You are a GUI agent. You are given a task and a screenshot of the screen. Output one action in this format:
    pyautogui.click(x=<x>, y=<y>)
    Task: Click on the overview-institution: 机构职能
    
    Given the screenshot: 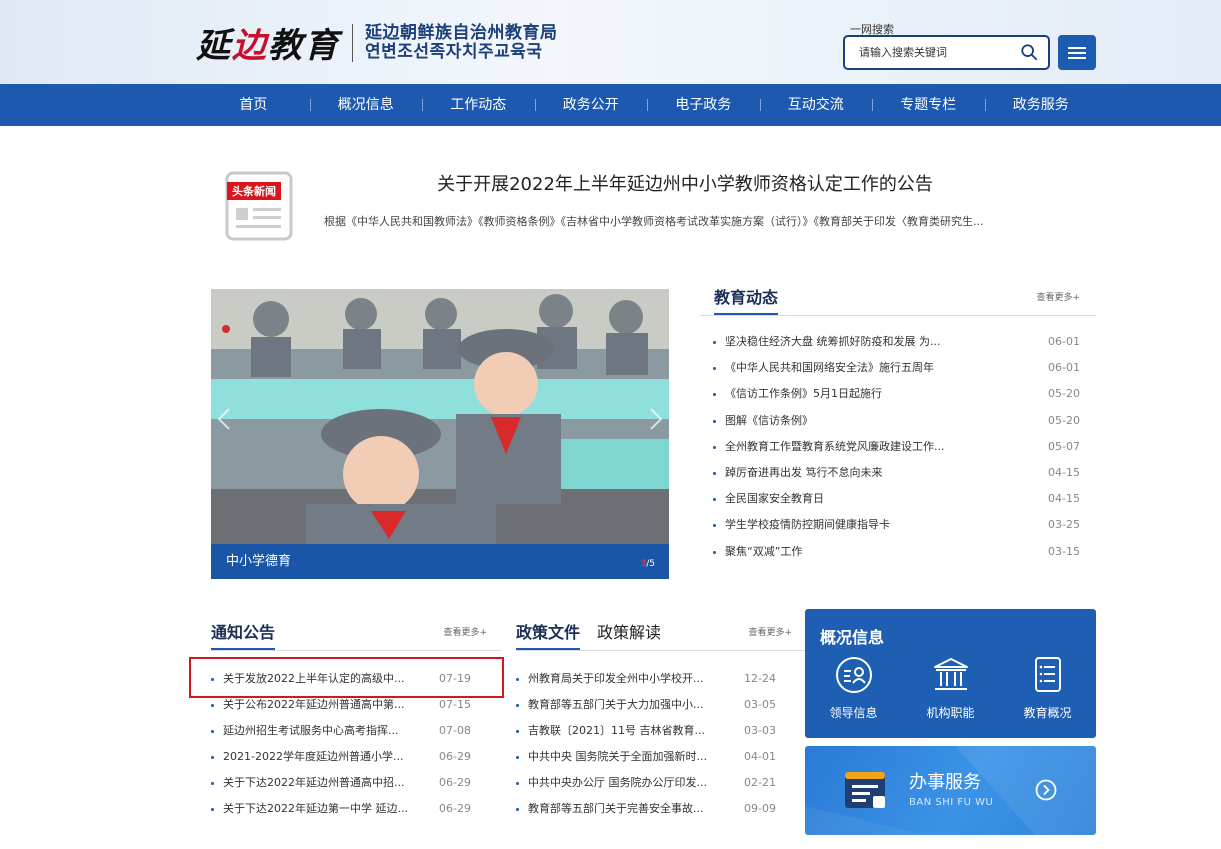 What is the action you would take?
    pyautogui.click(x=950, y=688)
    